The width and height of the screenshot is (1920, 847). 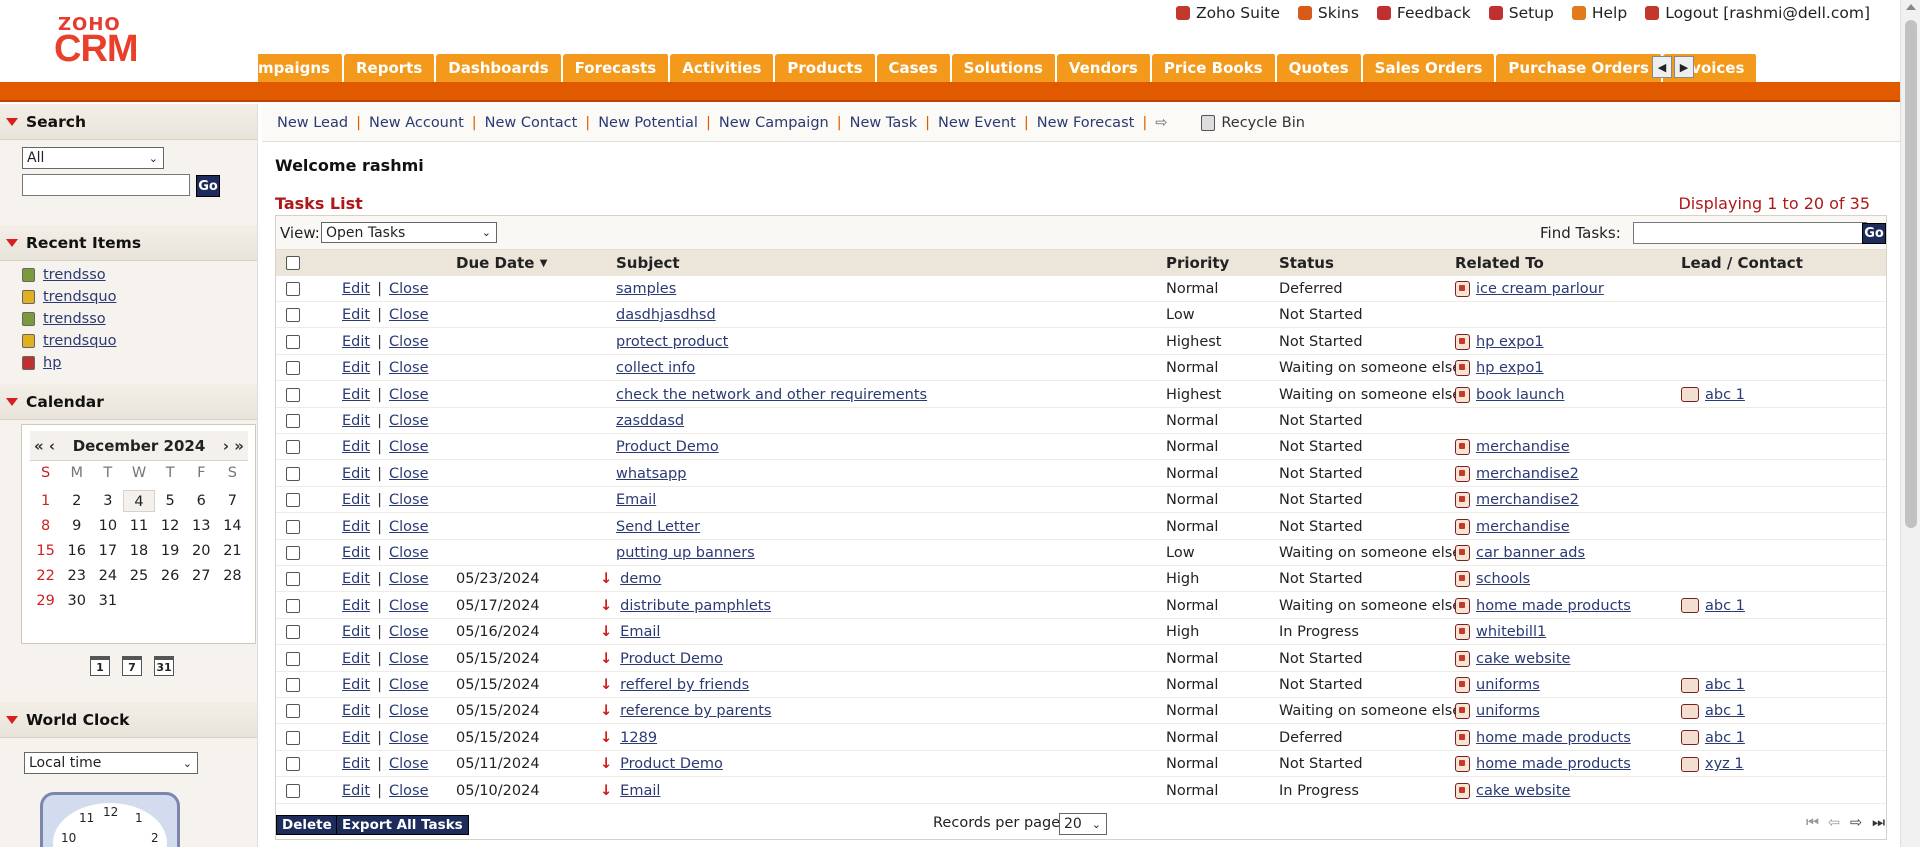 What do you see at coordinates (107, 576) in the screenshot?
I see `calendar-day: 24` at bounding box center [107, 576].